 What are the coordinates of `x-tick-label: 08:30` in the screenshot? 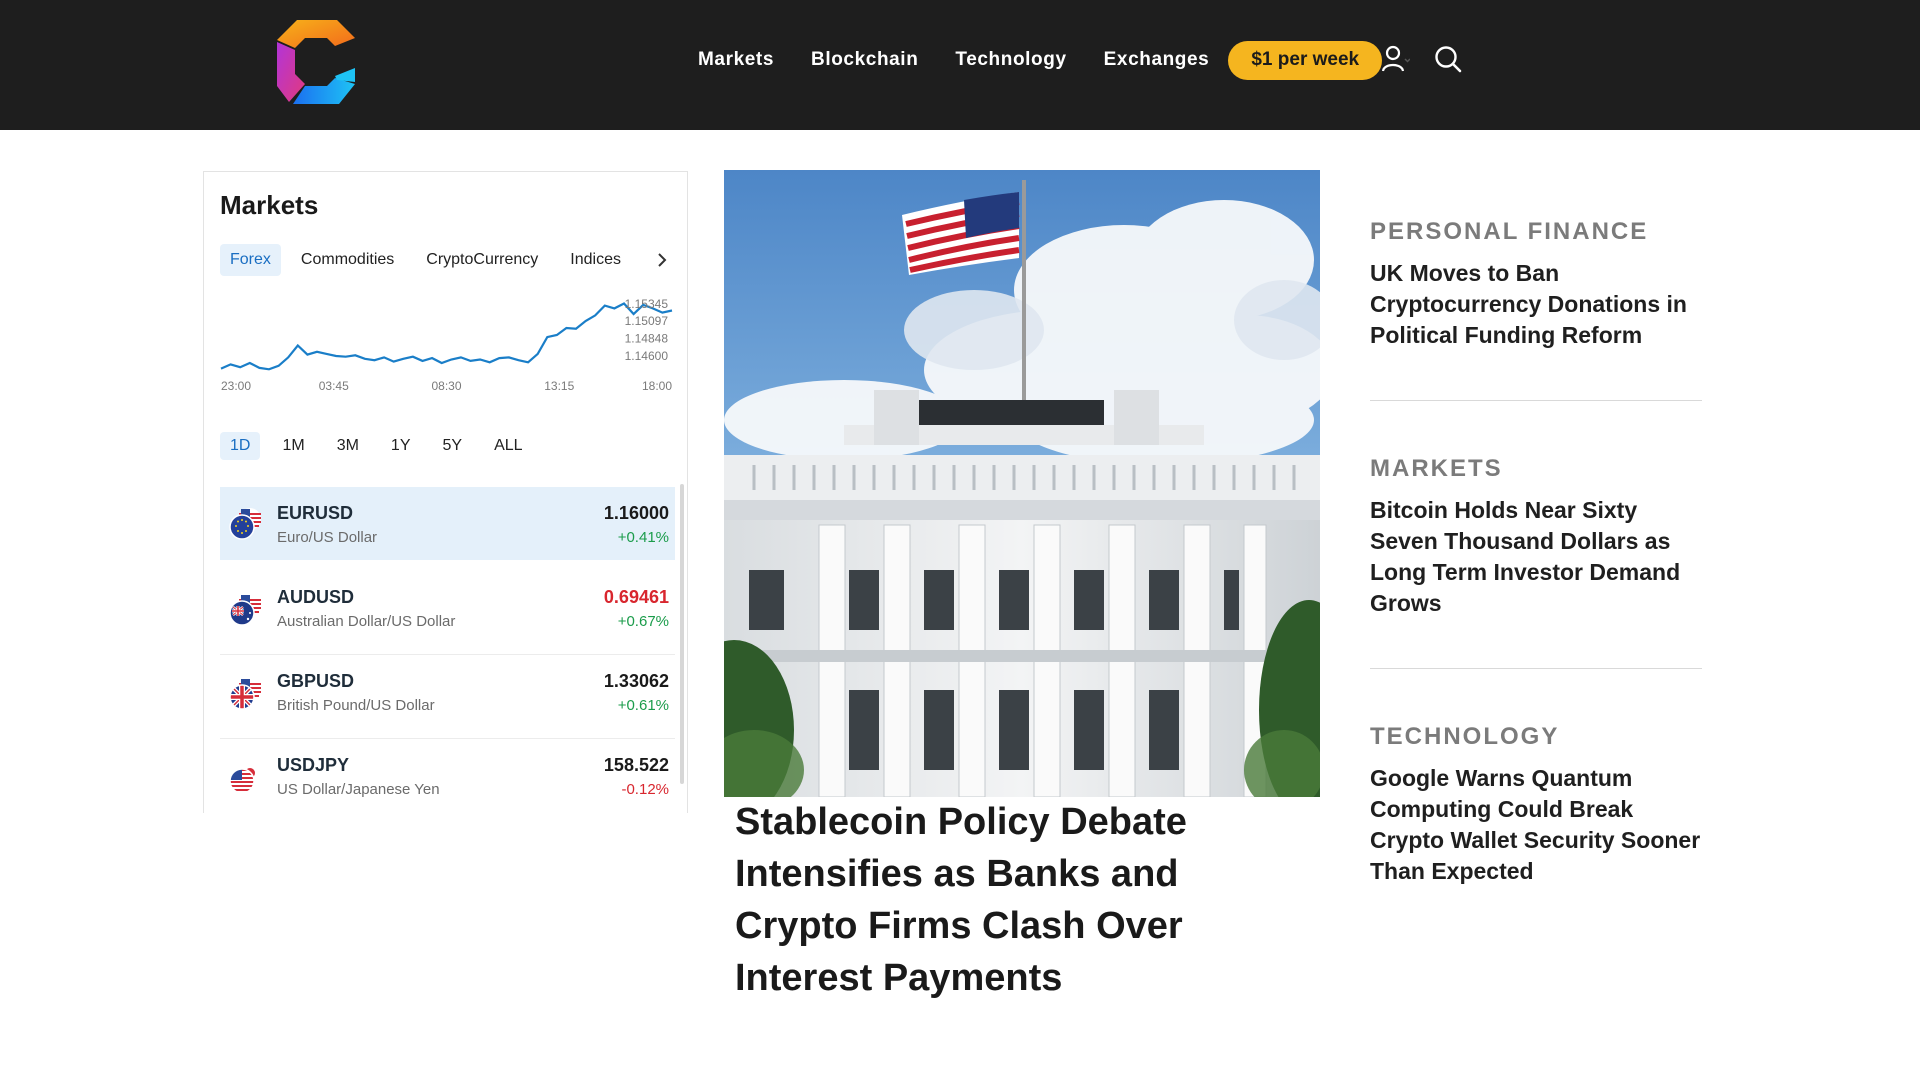 It's located at (446, 385).